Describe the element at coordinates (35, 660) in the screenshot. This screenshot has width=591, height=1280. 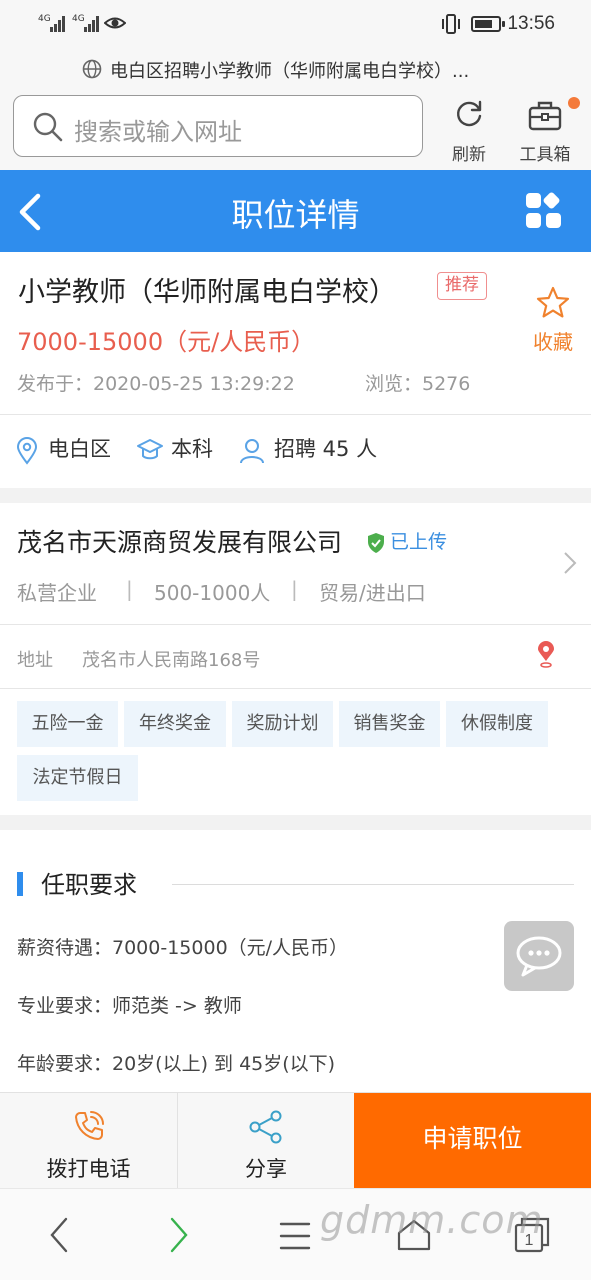
I see `address-label: 地址` at that location.